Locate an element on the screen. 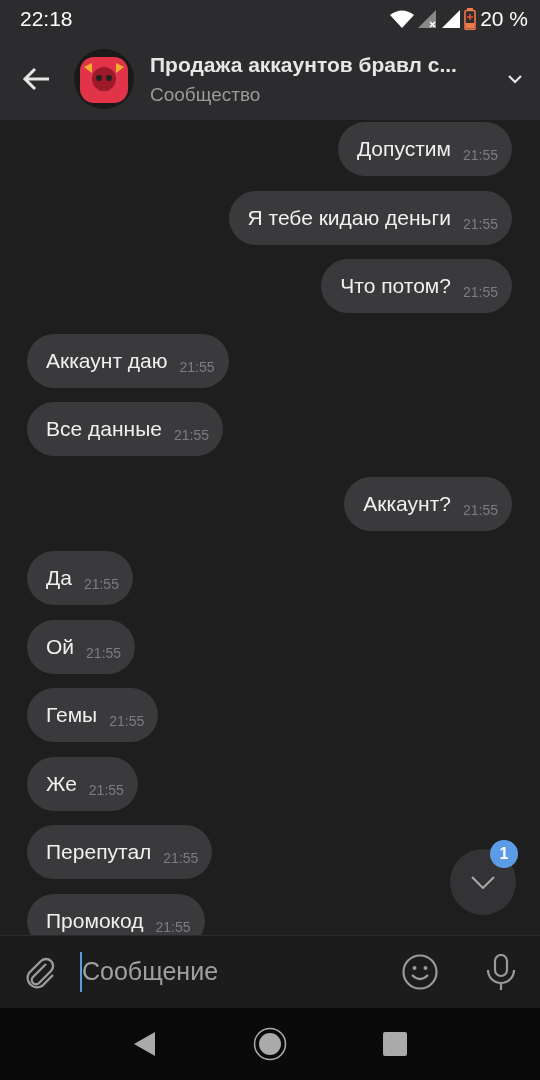  message-bubble: Что потом? 21:55 is located at coordinates (416, 286).